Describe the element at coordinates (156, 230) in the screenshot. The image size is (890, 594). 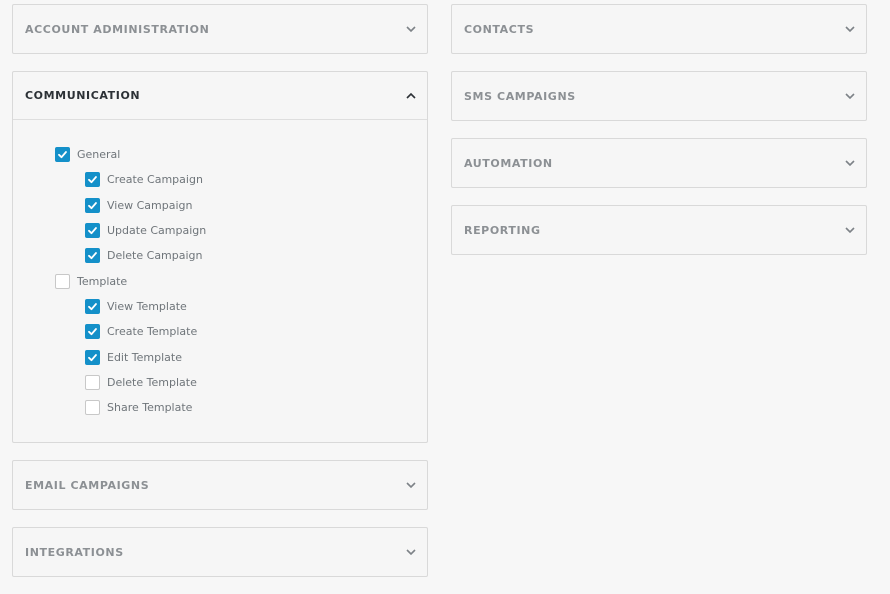
I see `permission-label: Update Campaign` at that location.